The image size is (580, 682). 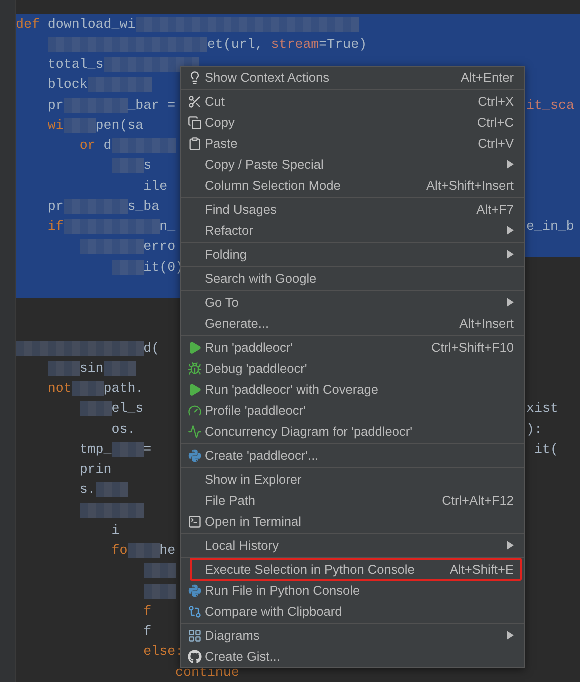 I want to click on code-text: or, so click(x=88, y=146).